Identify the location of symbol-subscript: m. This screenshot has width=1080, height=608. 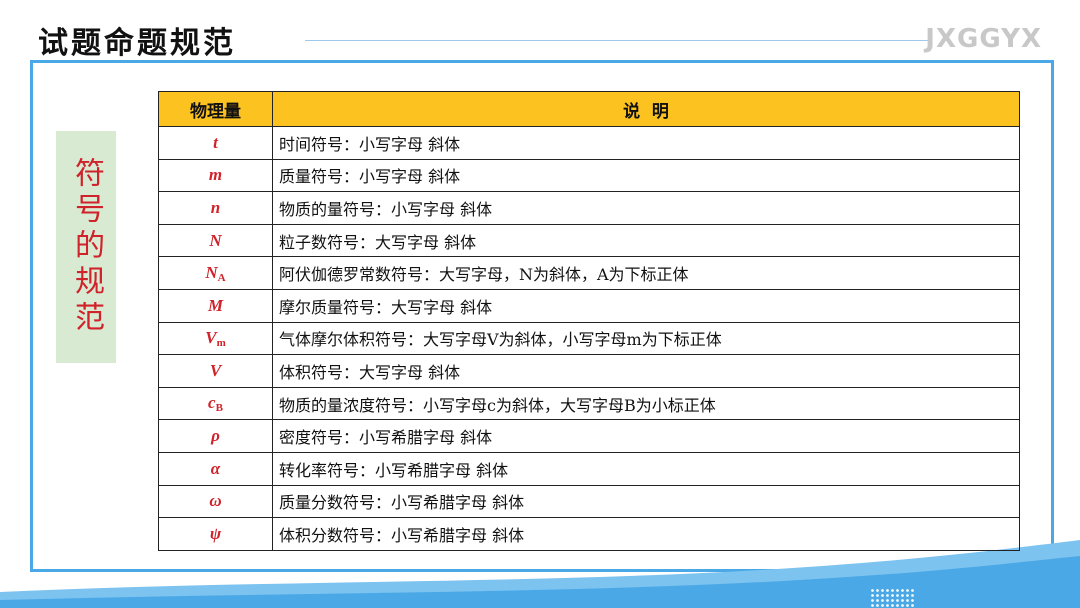
(221, 342).